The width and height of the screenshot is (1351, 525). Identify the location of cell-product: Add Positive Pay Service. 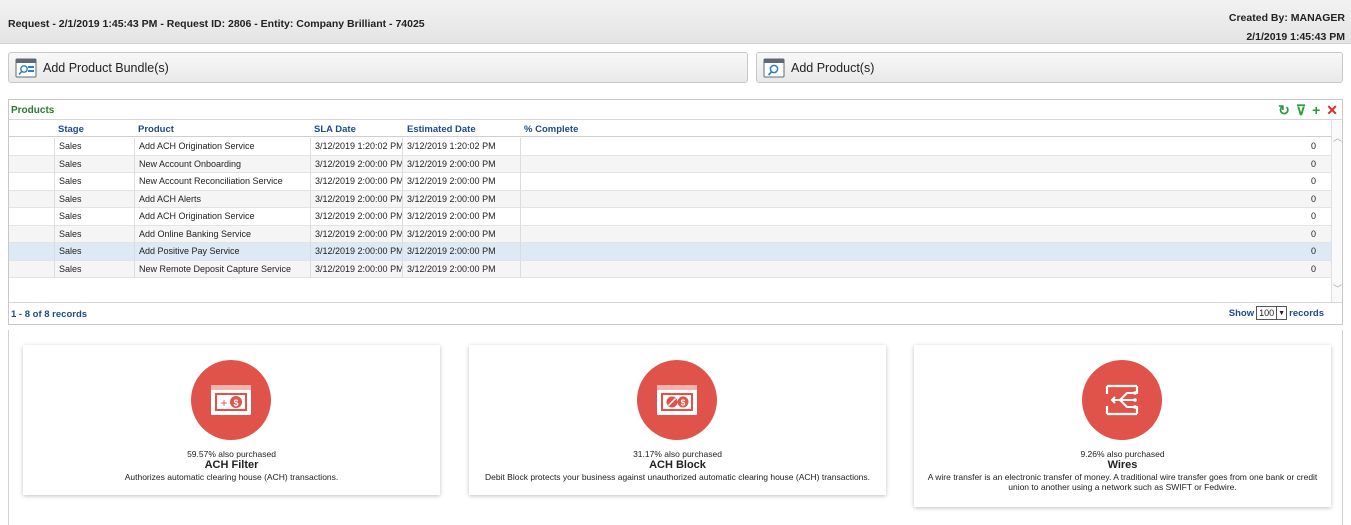
(222, 251).